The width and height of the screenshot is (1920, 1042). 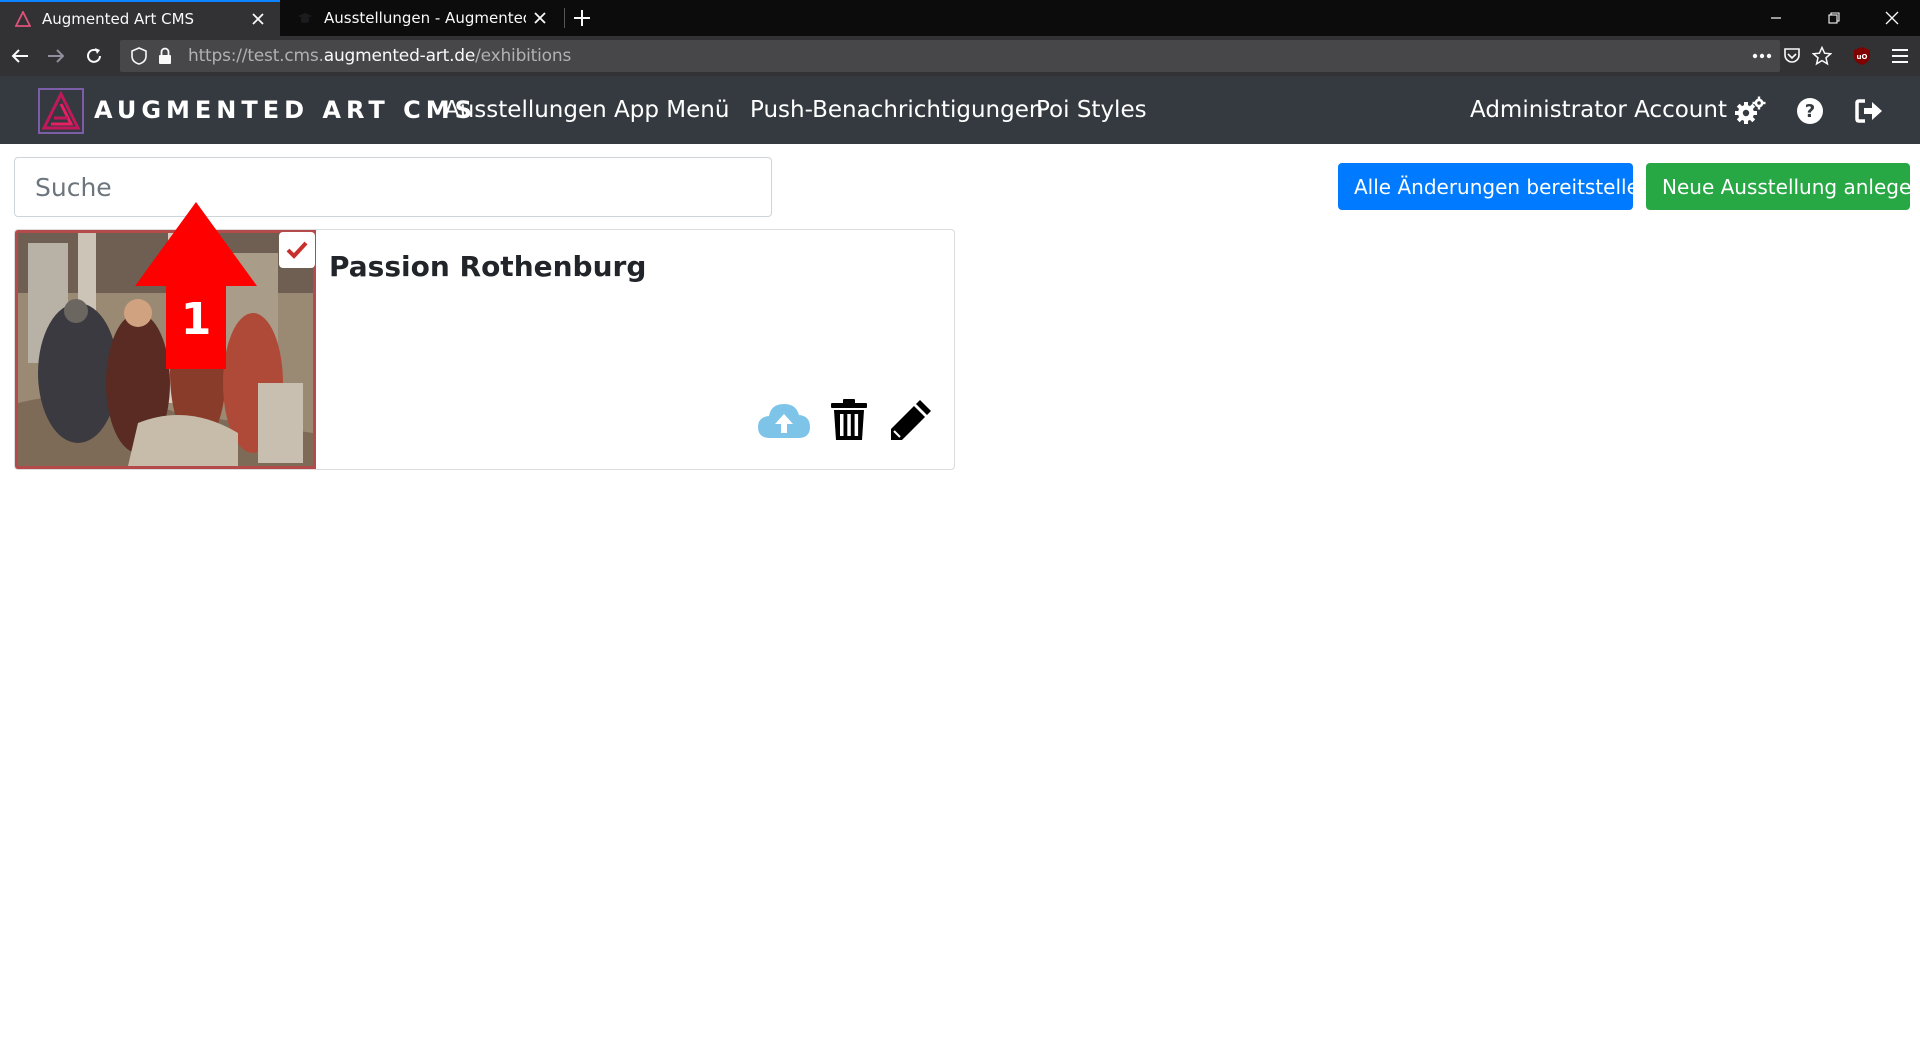 I want to click on cloud-upload-icon, so click(x=784, y=420).